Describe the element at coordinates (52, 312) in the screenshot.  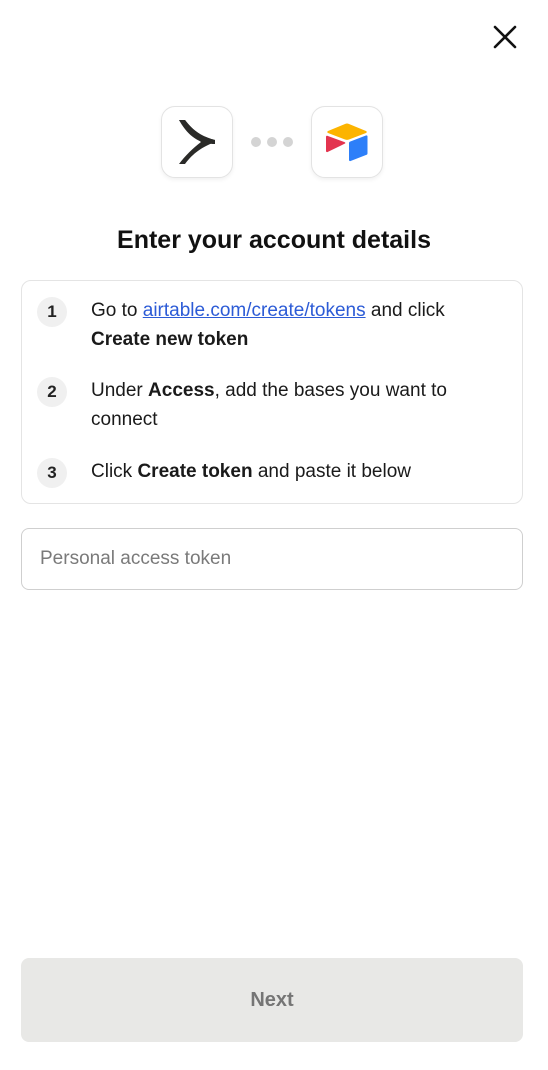
I see `step-number: 1` at that location.